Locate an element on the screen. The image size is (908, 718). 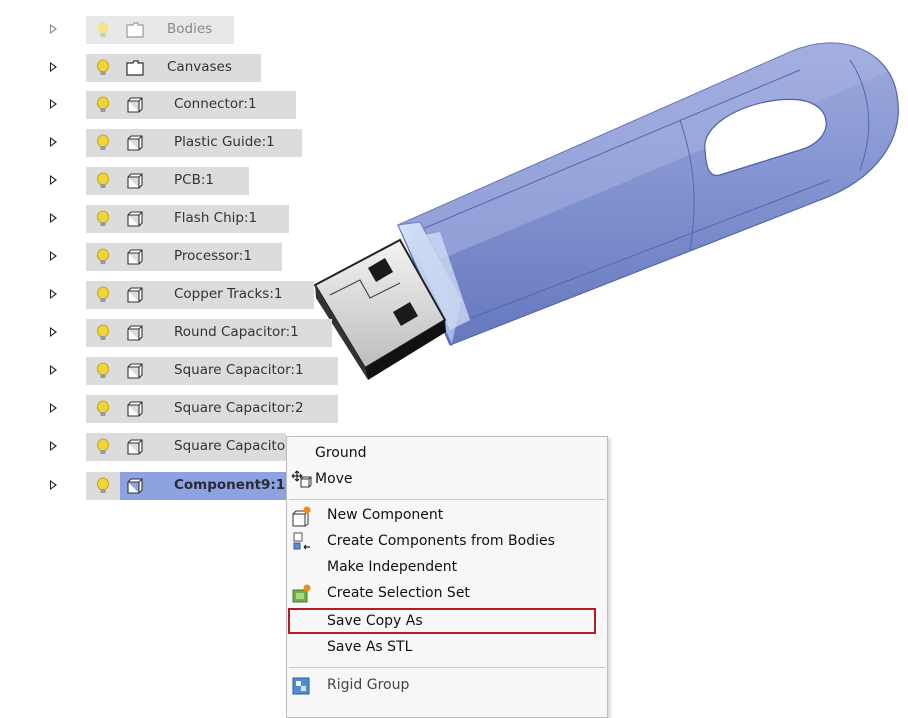
menu-item-label: Create Components from Bodies is located at coordinates (441, 541).